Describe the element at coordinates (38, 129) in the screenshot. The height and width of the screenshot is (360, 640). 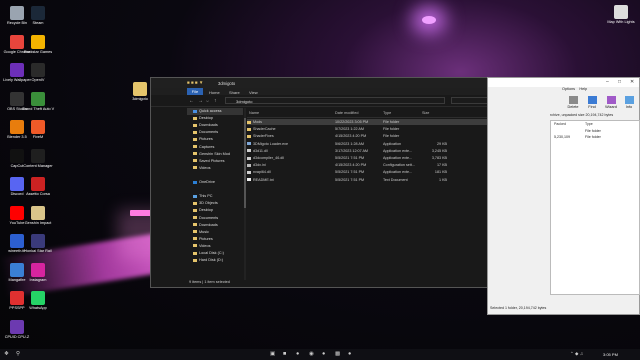
I see `desktop-icon: FiveM` at that location.